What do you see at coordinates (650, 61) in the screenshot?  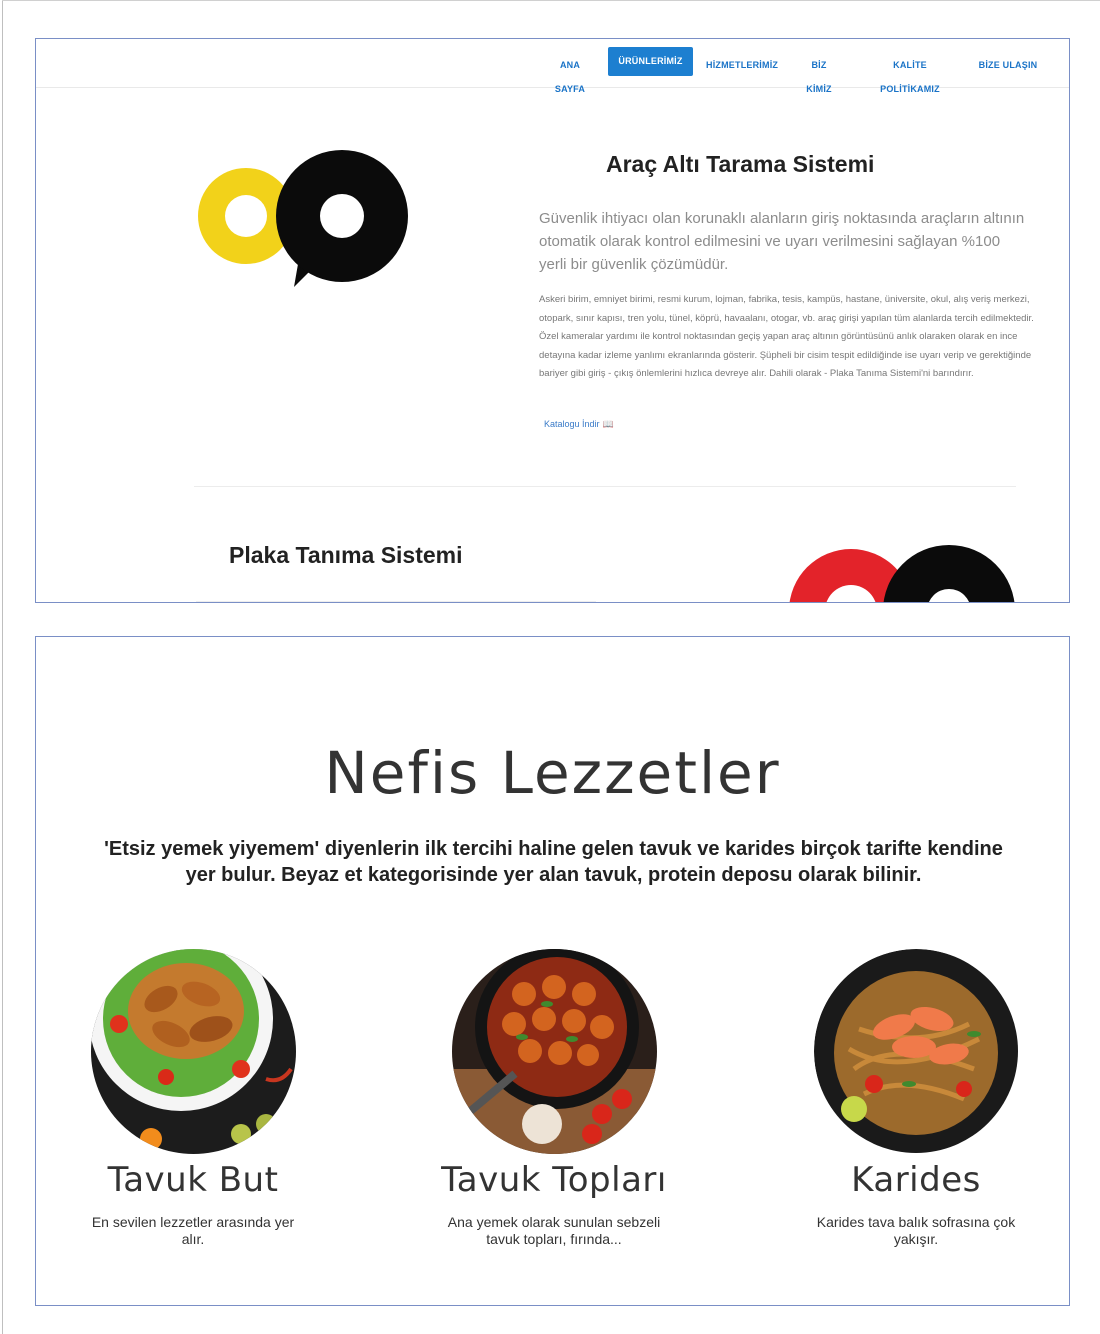 I see `nav-products: ÜRÜNLERİMİZ` at bounding box center [650, 61].